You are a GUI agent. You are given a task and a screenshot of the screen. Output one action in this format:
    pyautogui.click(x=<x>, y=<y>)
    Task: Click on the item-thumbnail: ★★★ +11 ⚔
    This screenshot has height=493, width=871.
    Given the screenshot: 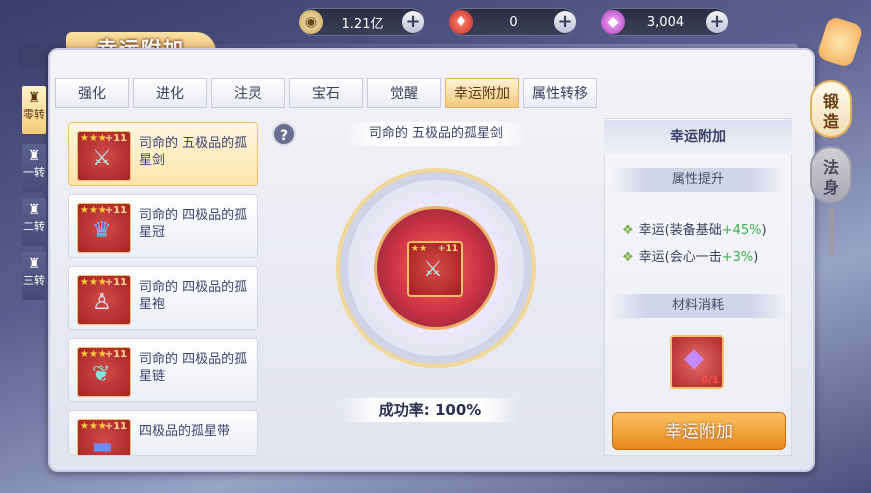 What is the action you would take?
    pyautogui.click(x=104, y=156)
    